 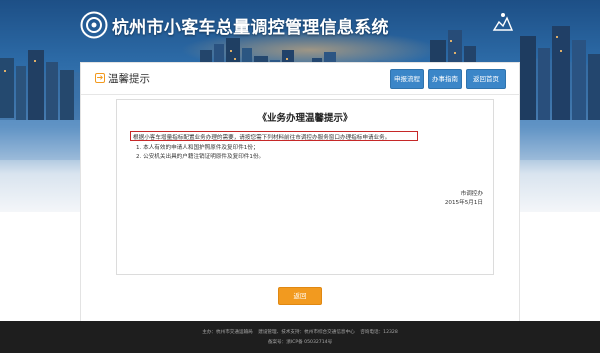 What do you see at coordinates (306, 332) in the screenshot?
I see `footer-management: 建设管理、技术支持：杭州市综合交通信息中心` at bounding box center [306, 332].